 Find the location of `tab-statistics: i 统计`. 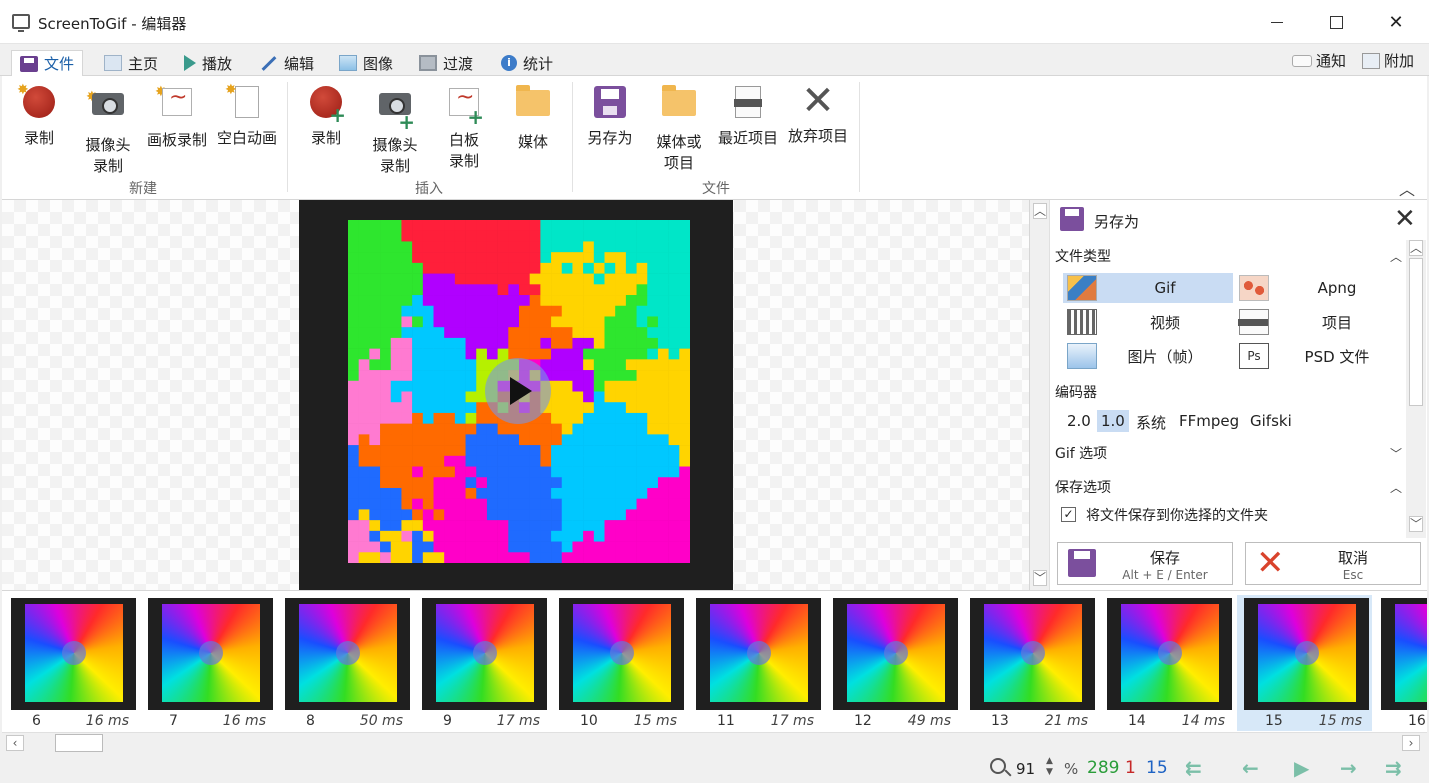

tab-statistics: i 统计 is located at coordinates (527, 63).